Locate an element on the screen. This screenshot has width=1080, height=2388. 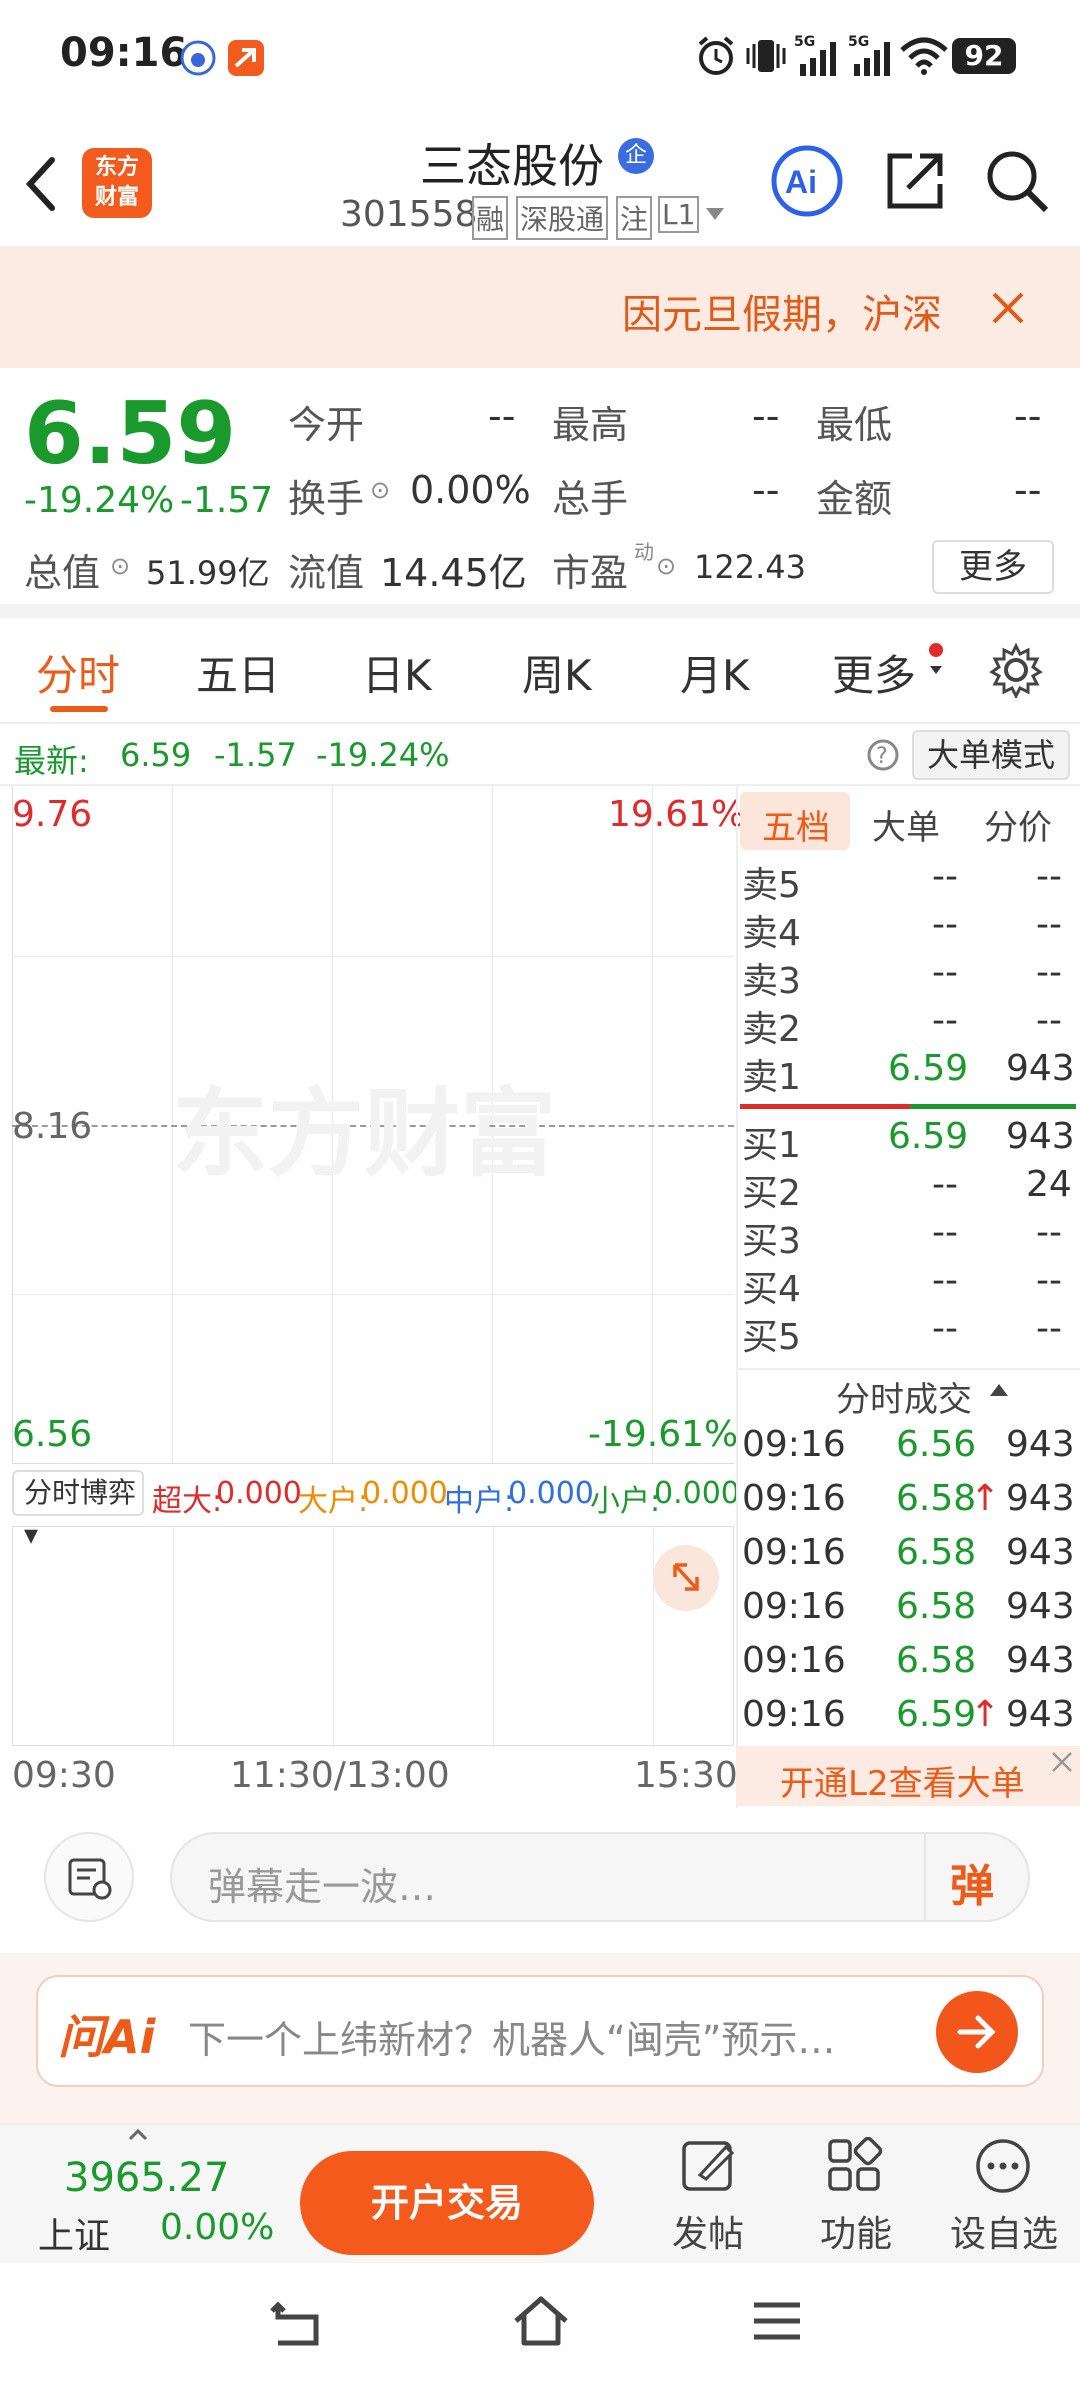
pe-info-icon: ⊙ is located at coordinates (666, 566).